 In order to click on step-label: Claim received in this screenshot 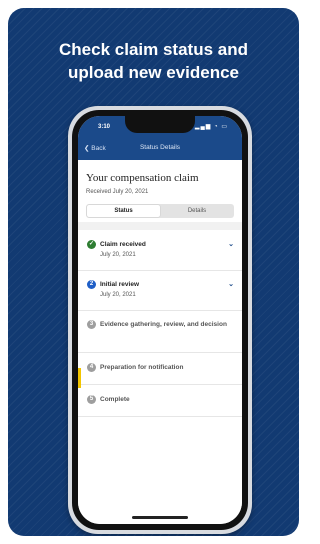, I will do `click(123, 244)`.